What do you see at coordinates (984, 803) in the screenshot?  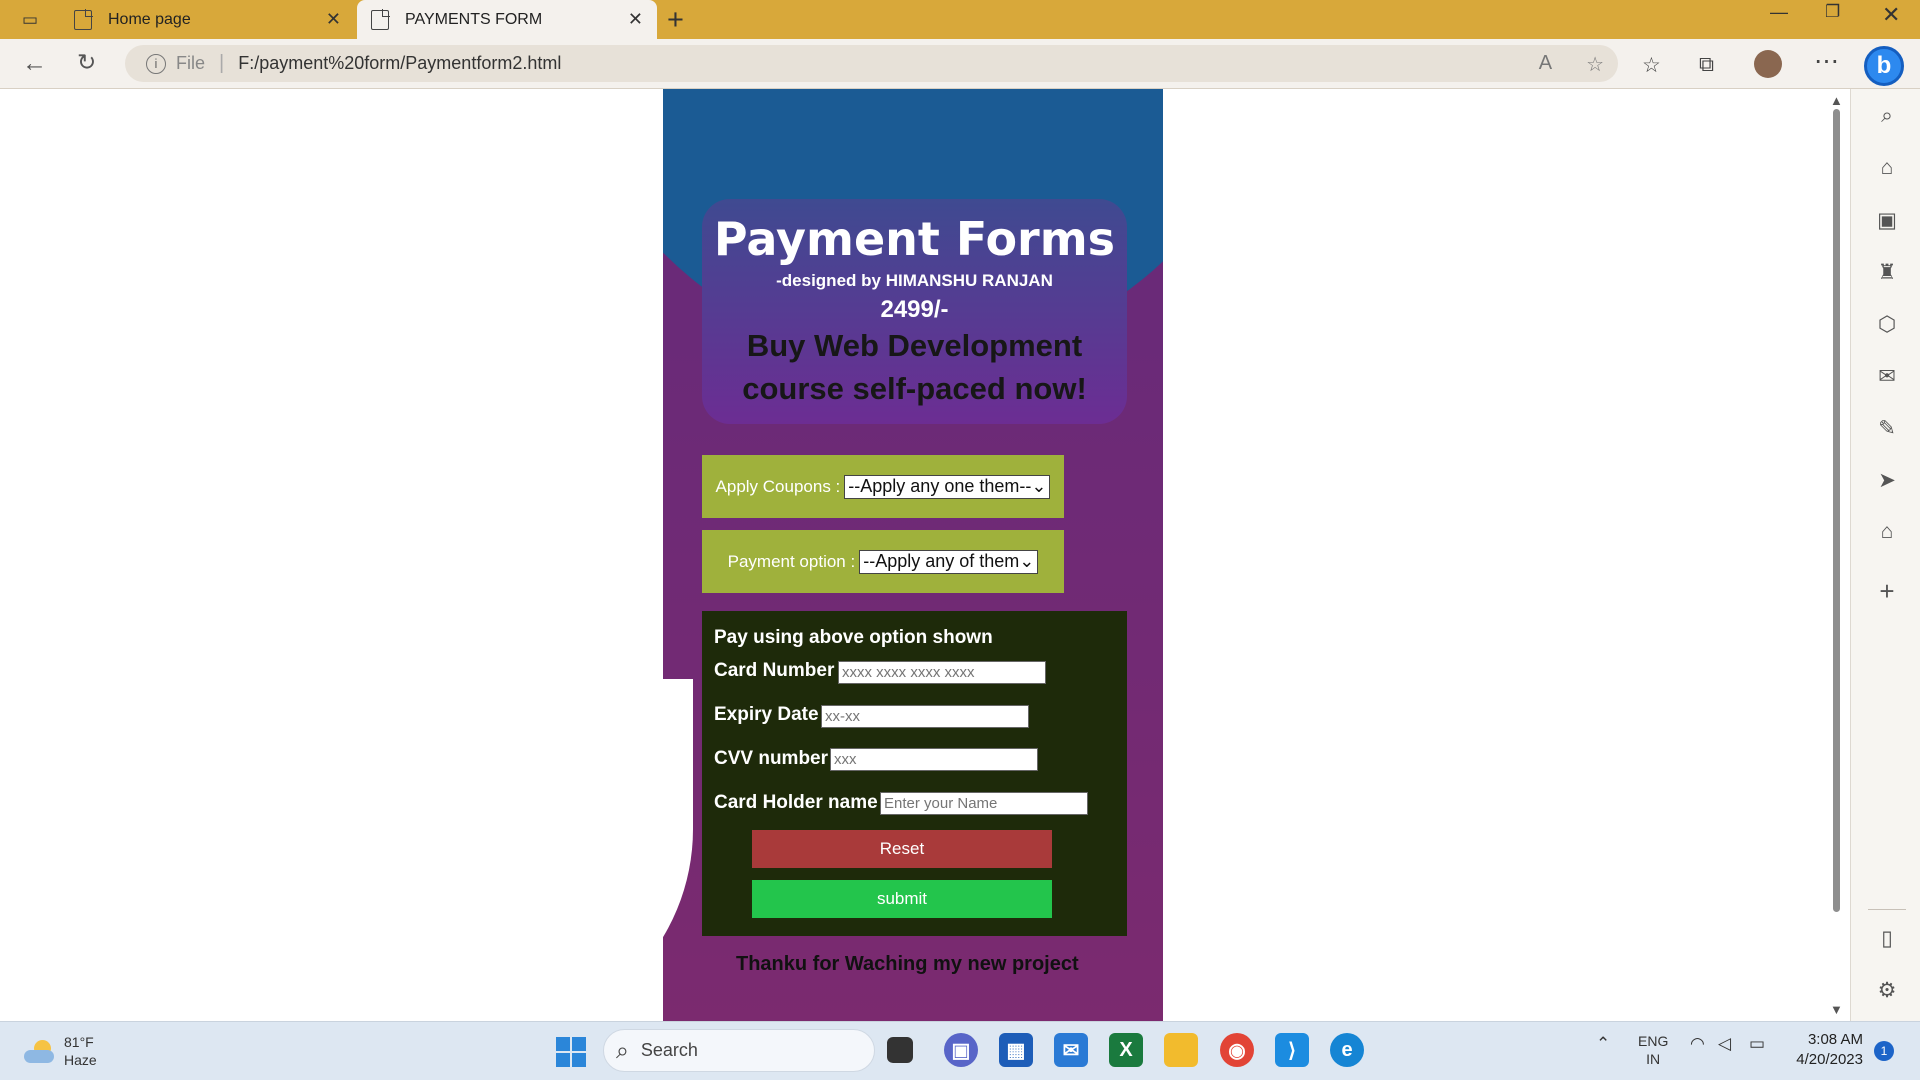 I see `card-holder-field` at bounding box center [984, 803].